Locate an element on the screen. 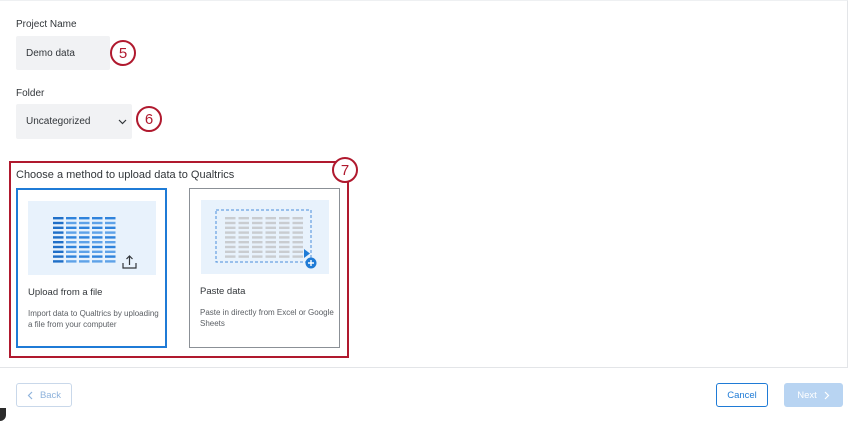 The width and height of the screenshot is (850, 421). paste-card-title: Paste data is located at coordinates (223, 291).